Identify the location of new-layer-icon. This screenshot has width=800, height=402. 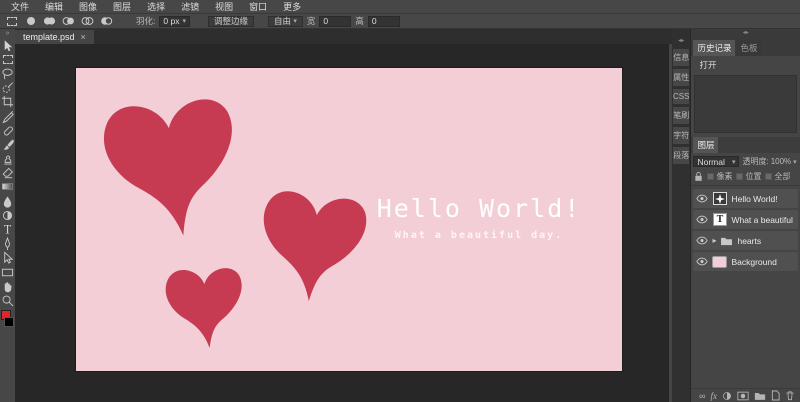
(775, 395).